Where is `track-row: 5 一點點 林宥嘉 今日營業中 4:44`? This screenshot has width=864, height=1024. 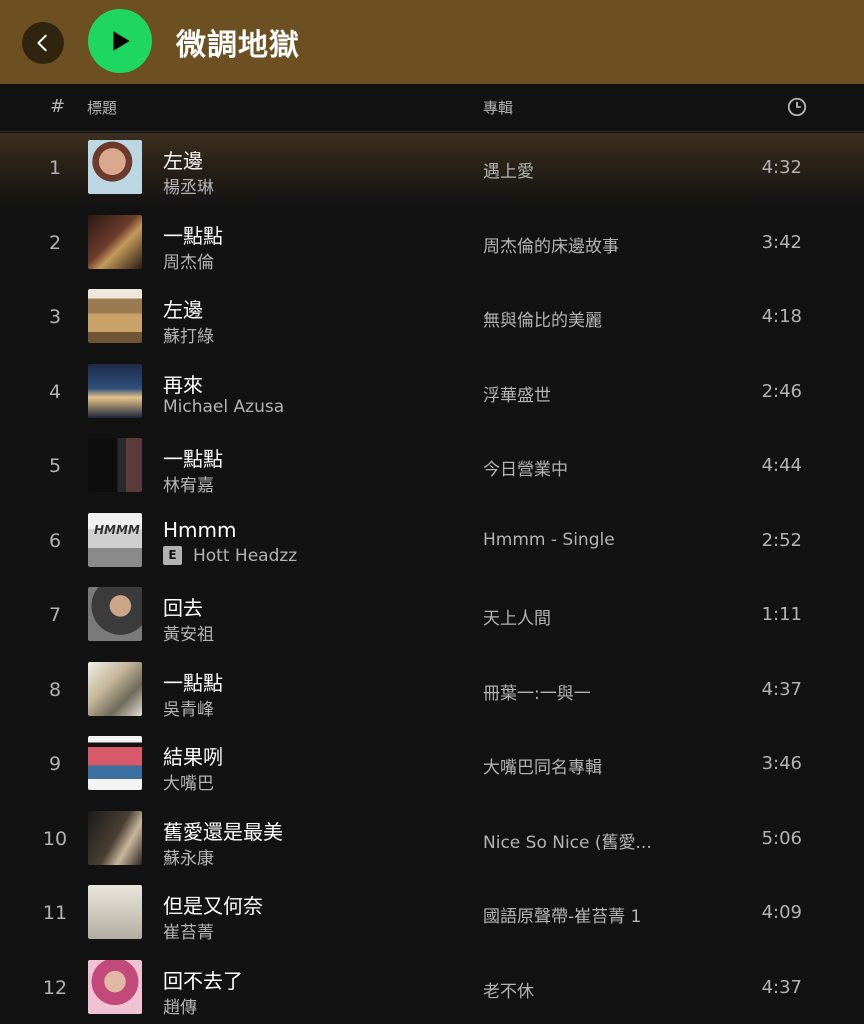 track-row: 5 一點點 林宥嘉 今日營業中 4:44 is located at coordinates (432, 468).